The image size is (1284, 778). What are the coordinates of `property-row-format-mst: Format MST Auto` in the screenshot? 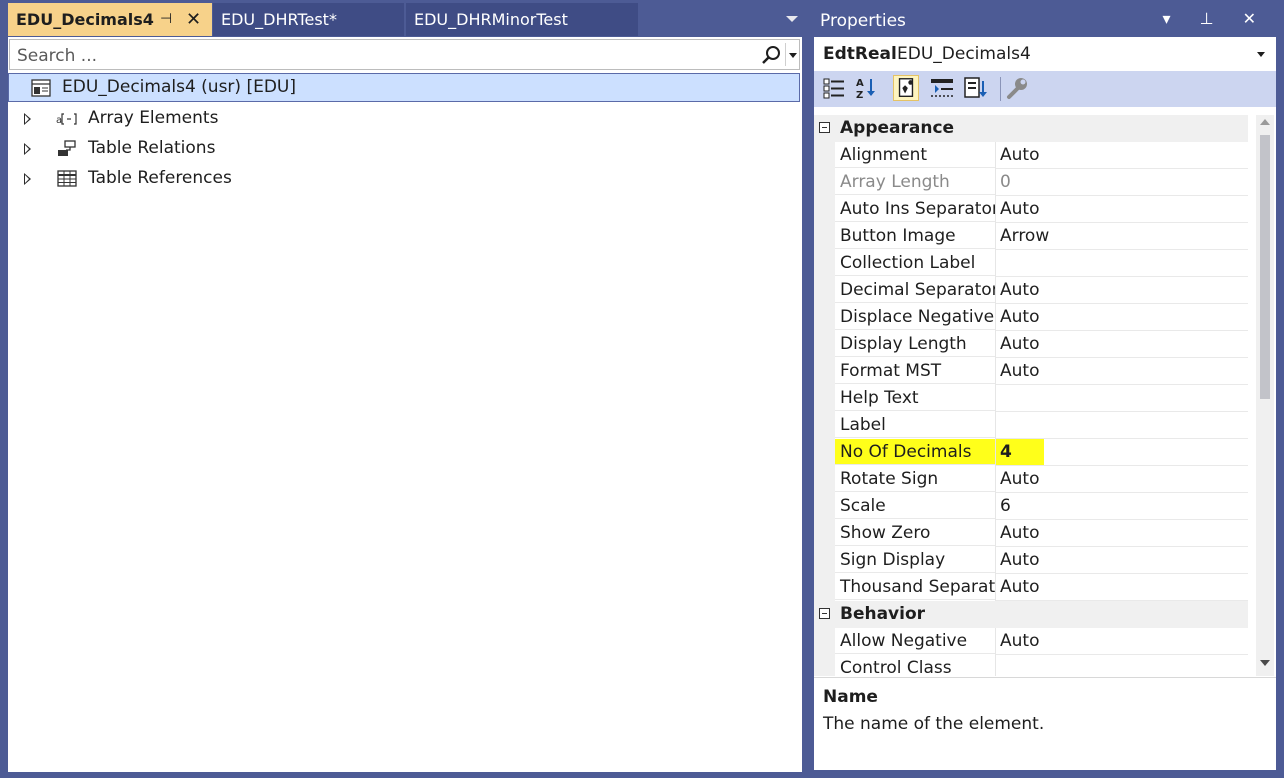 It's located at (1031, 371).